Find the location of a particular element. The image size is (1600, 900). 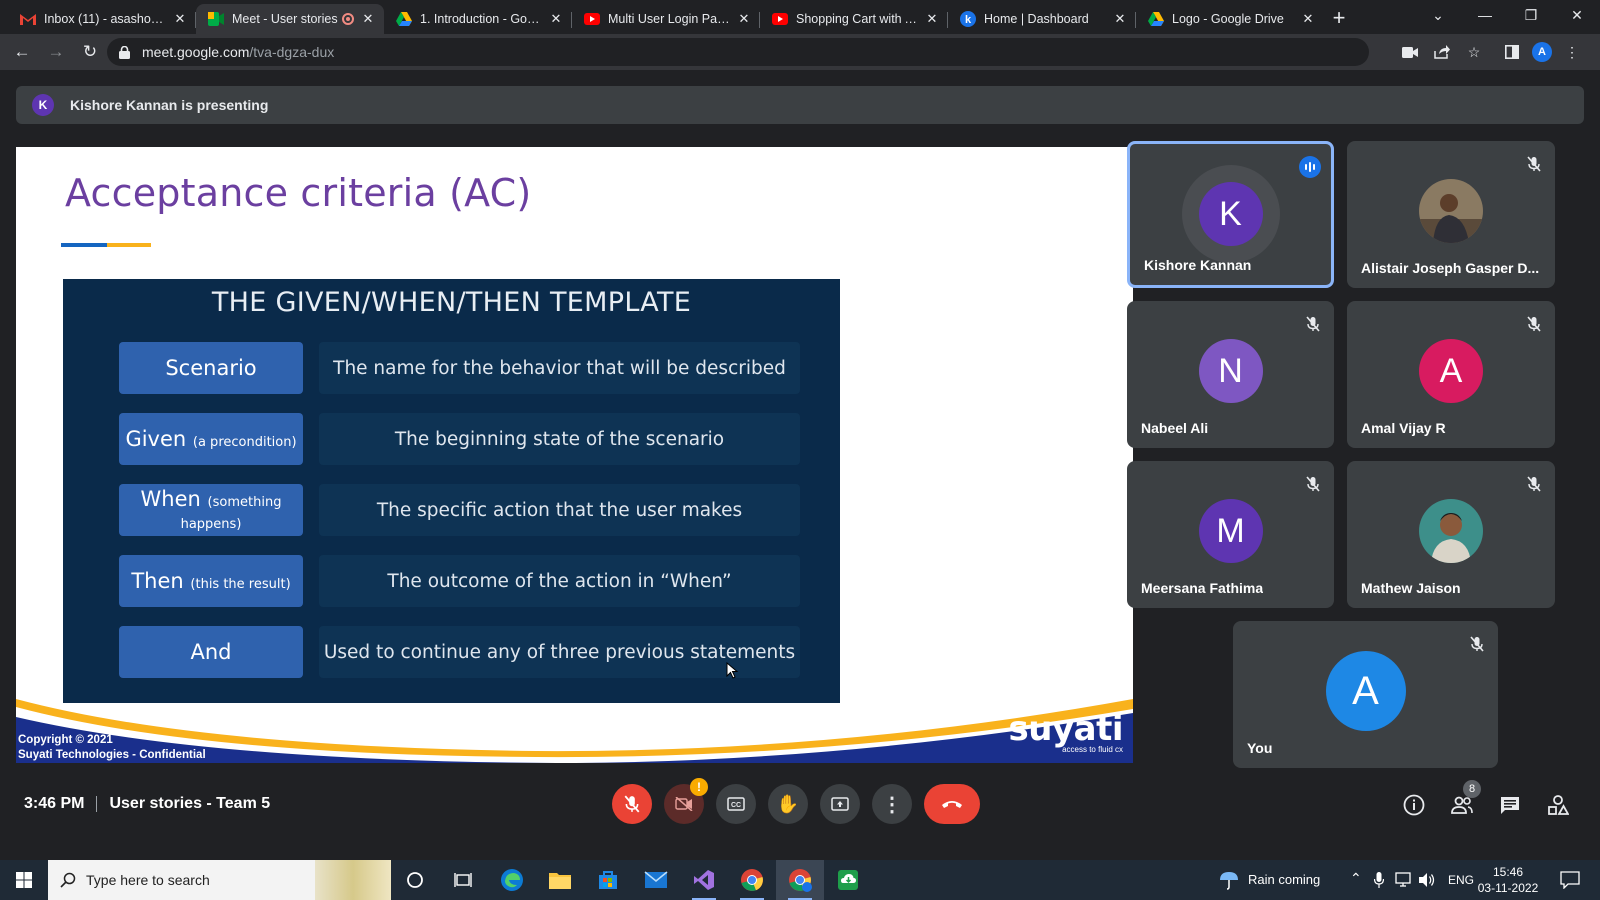

weather-text: Rain coming is located at coordinates (1284, 879).